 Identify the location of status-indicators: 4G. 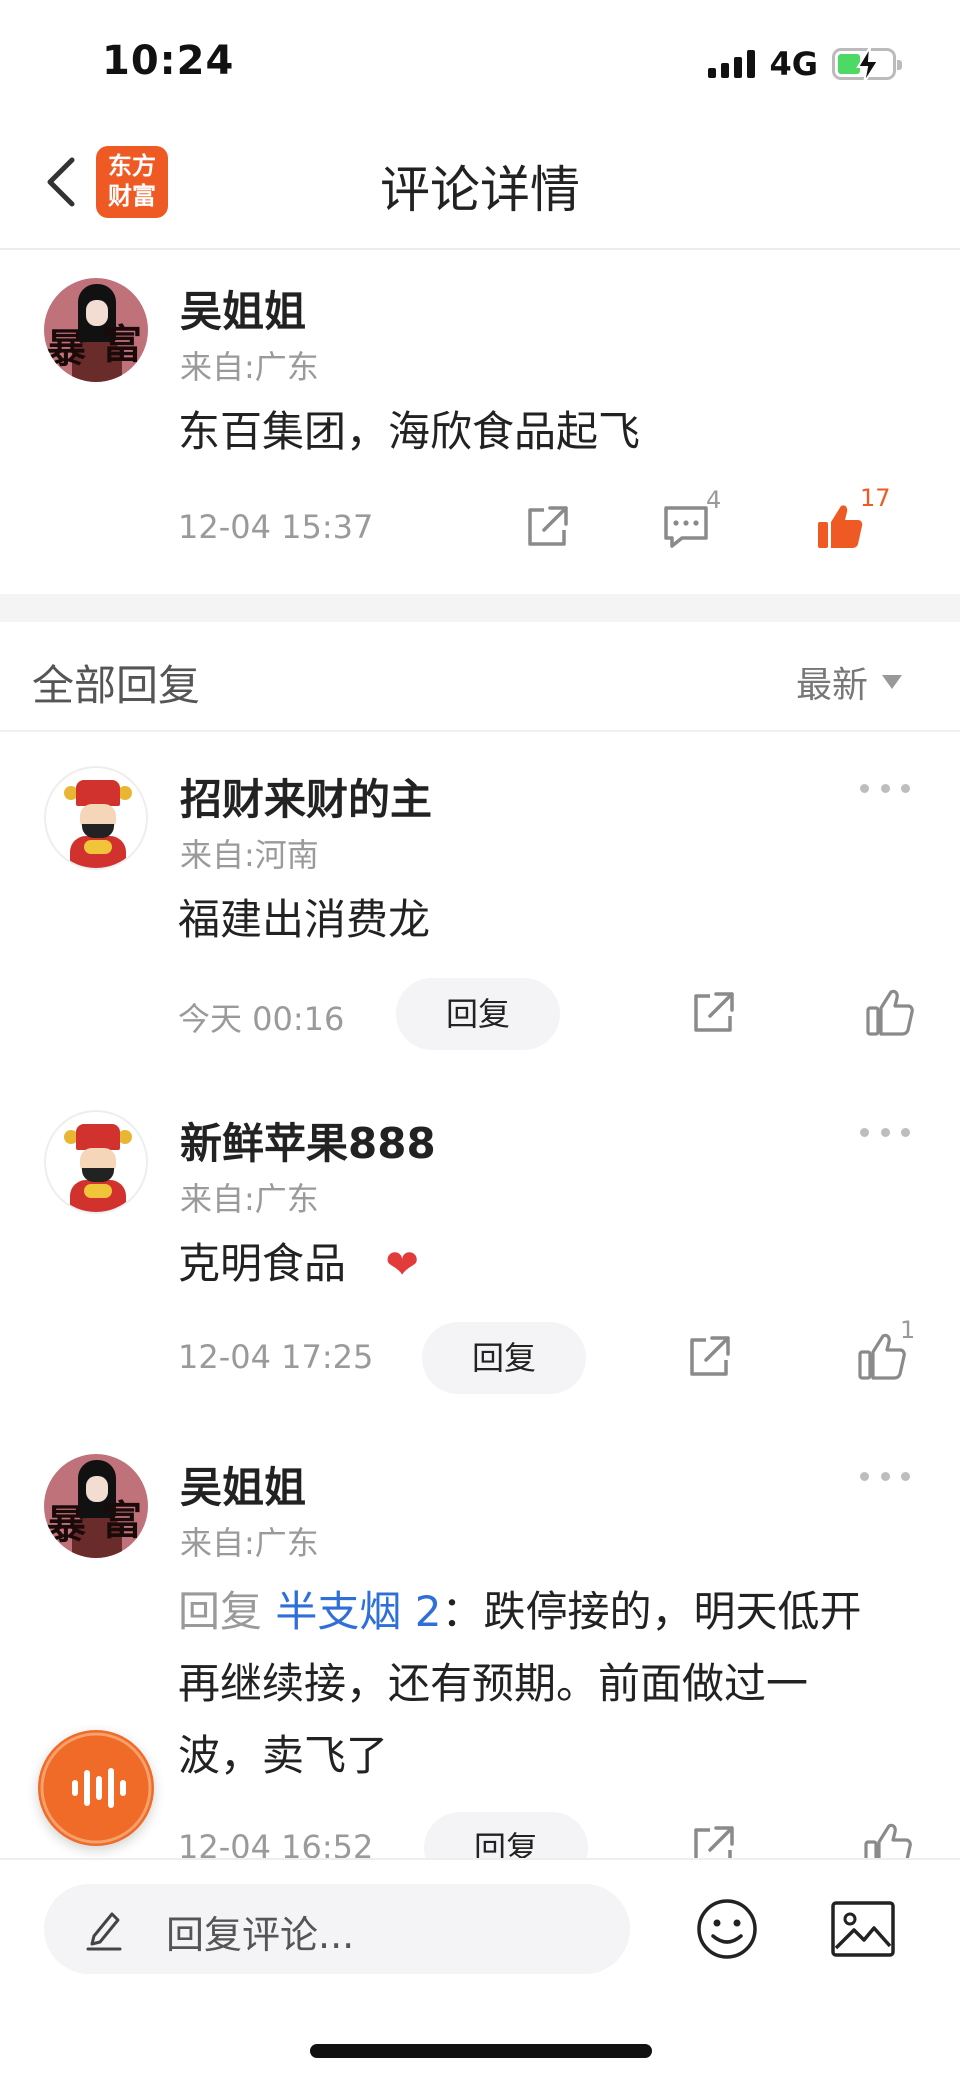
(805, 64).